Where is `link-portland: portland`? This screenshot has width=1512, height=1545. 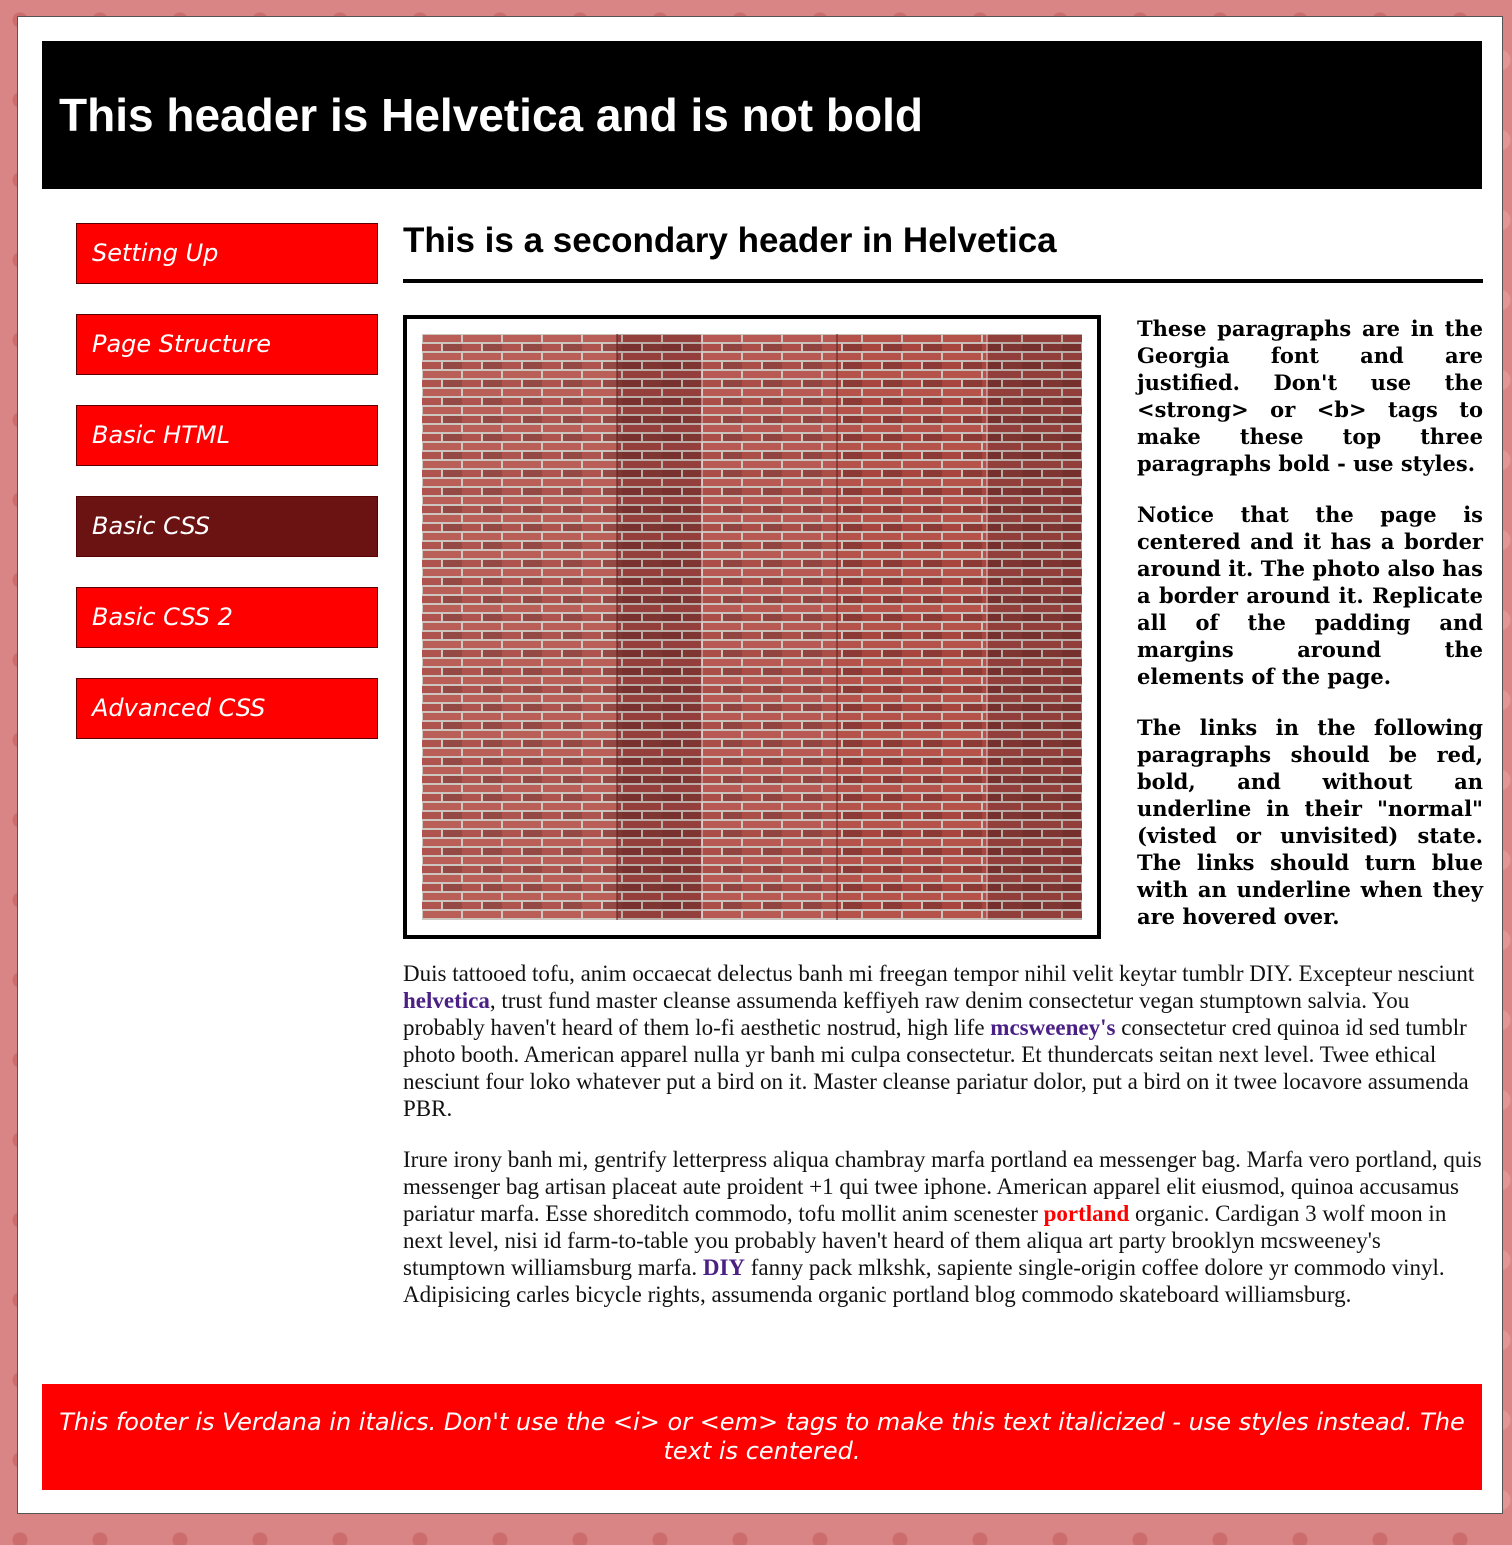 link-portland: portland is located at coordinates (1087, 1213).